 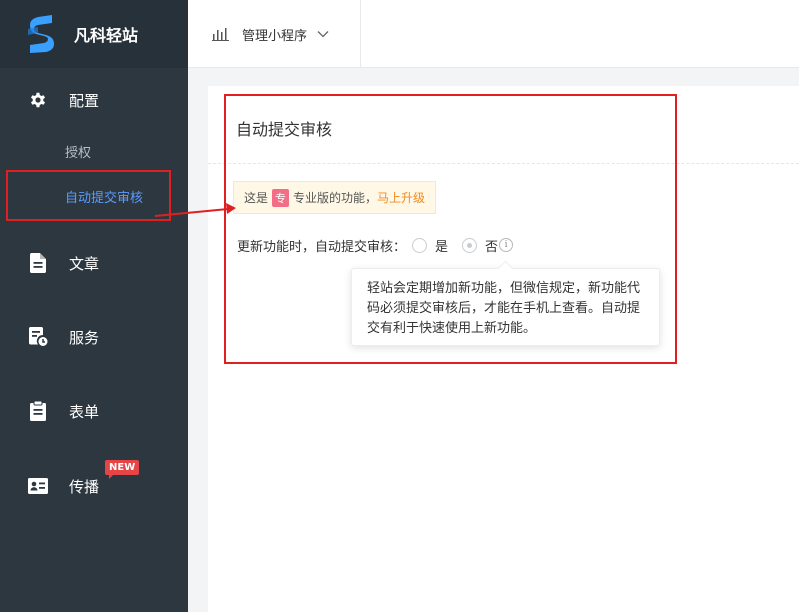 What do you see at coordinates (275, 36) in the screenshot?
I see `app-selector-label: 管理小程序` at bounding box center [275, 36].